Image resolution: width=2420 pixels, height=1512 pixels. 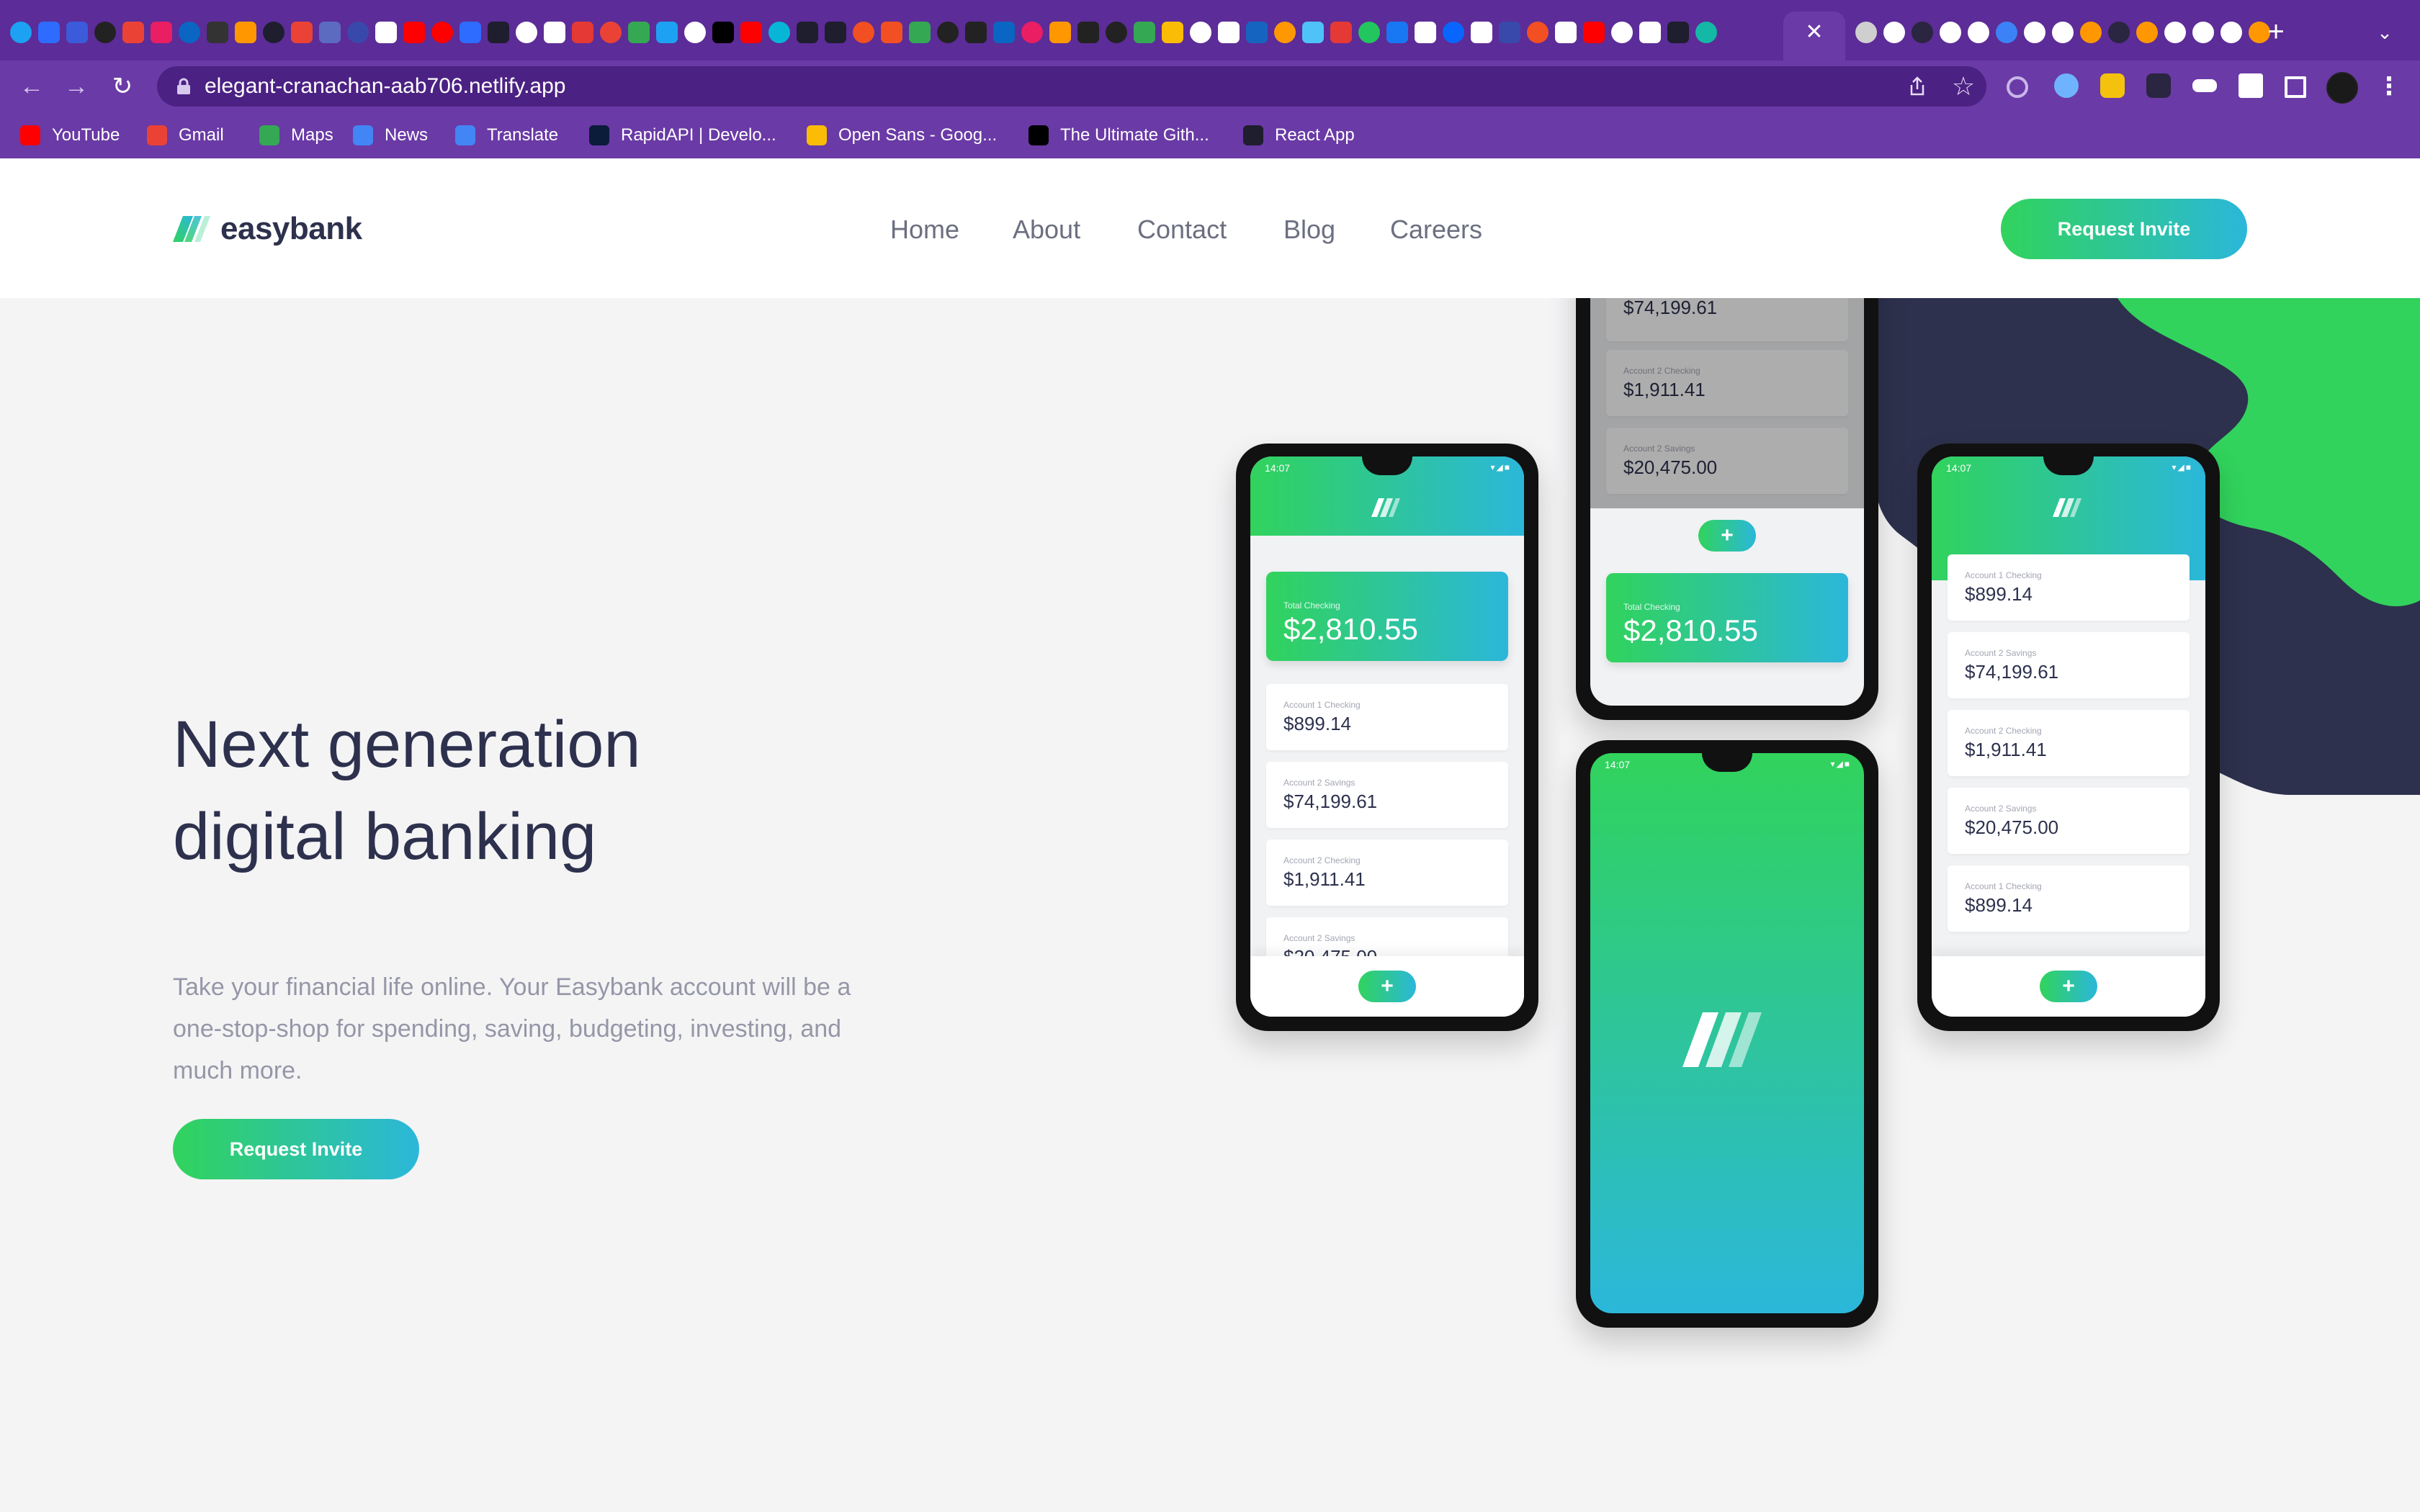 I want to click on side-panel-icon, so click(x=2295, y=87).